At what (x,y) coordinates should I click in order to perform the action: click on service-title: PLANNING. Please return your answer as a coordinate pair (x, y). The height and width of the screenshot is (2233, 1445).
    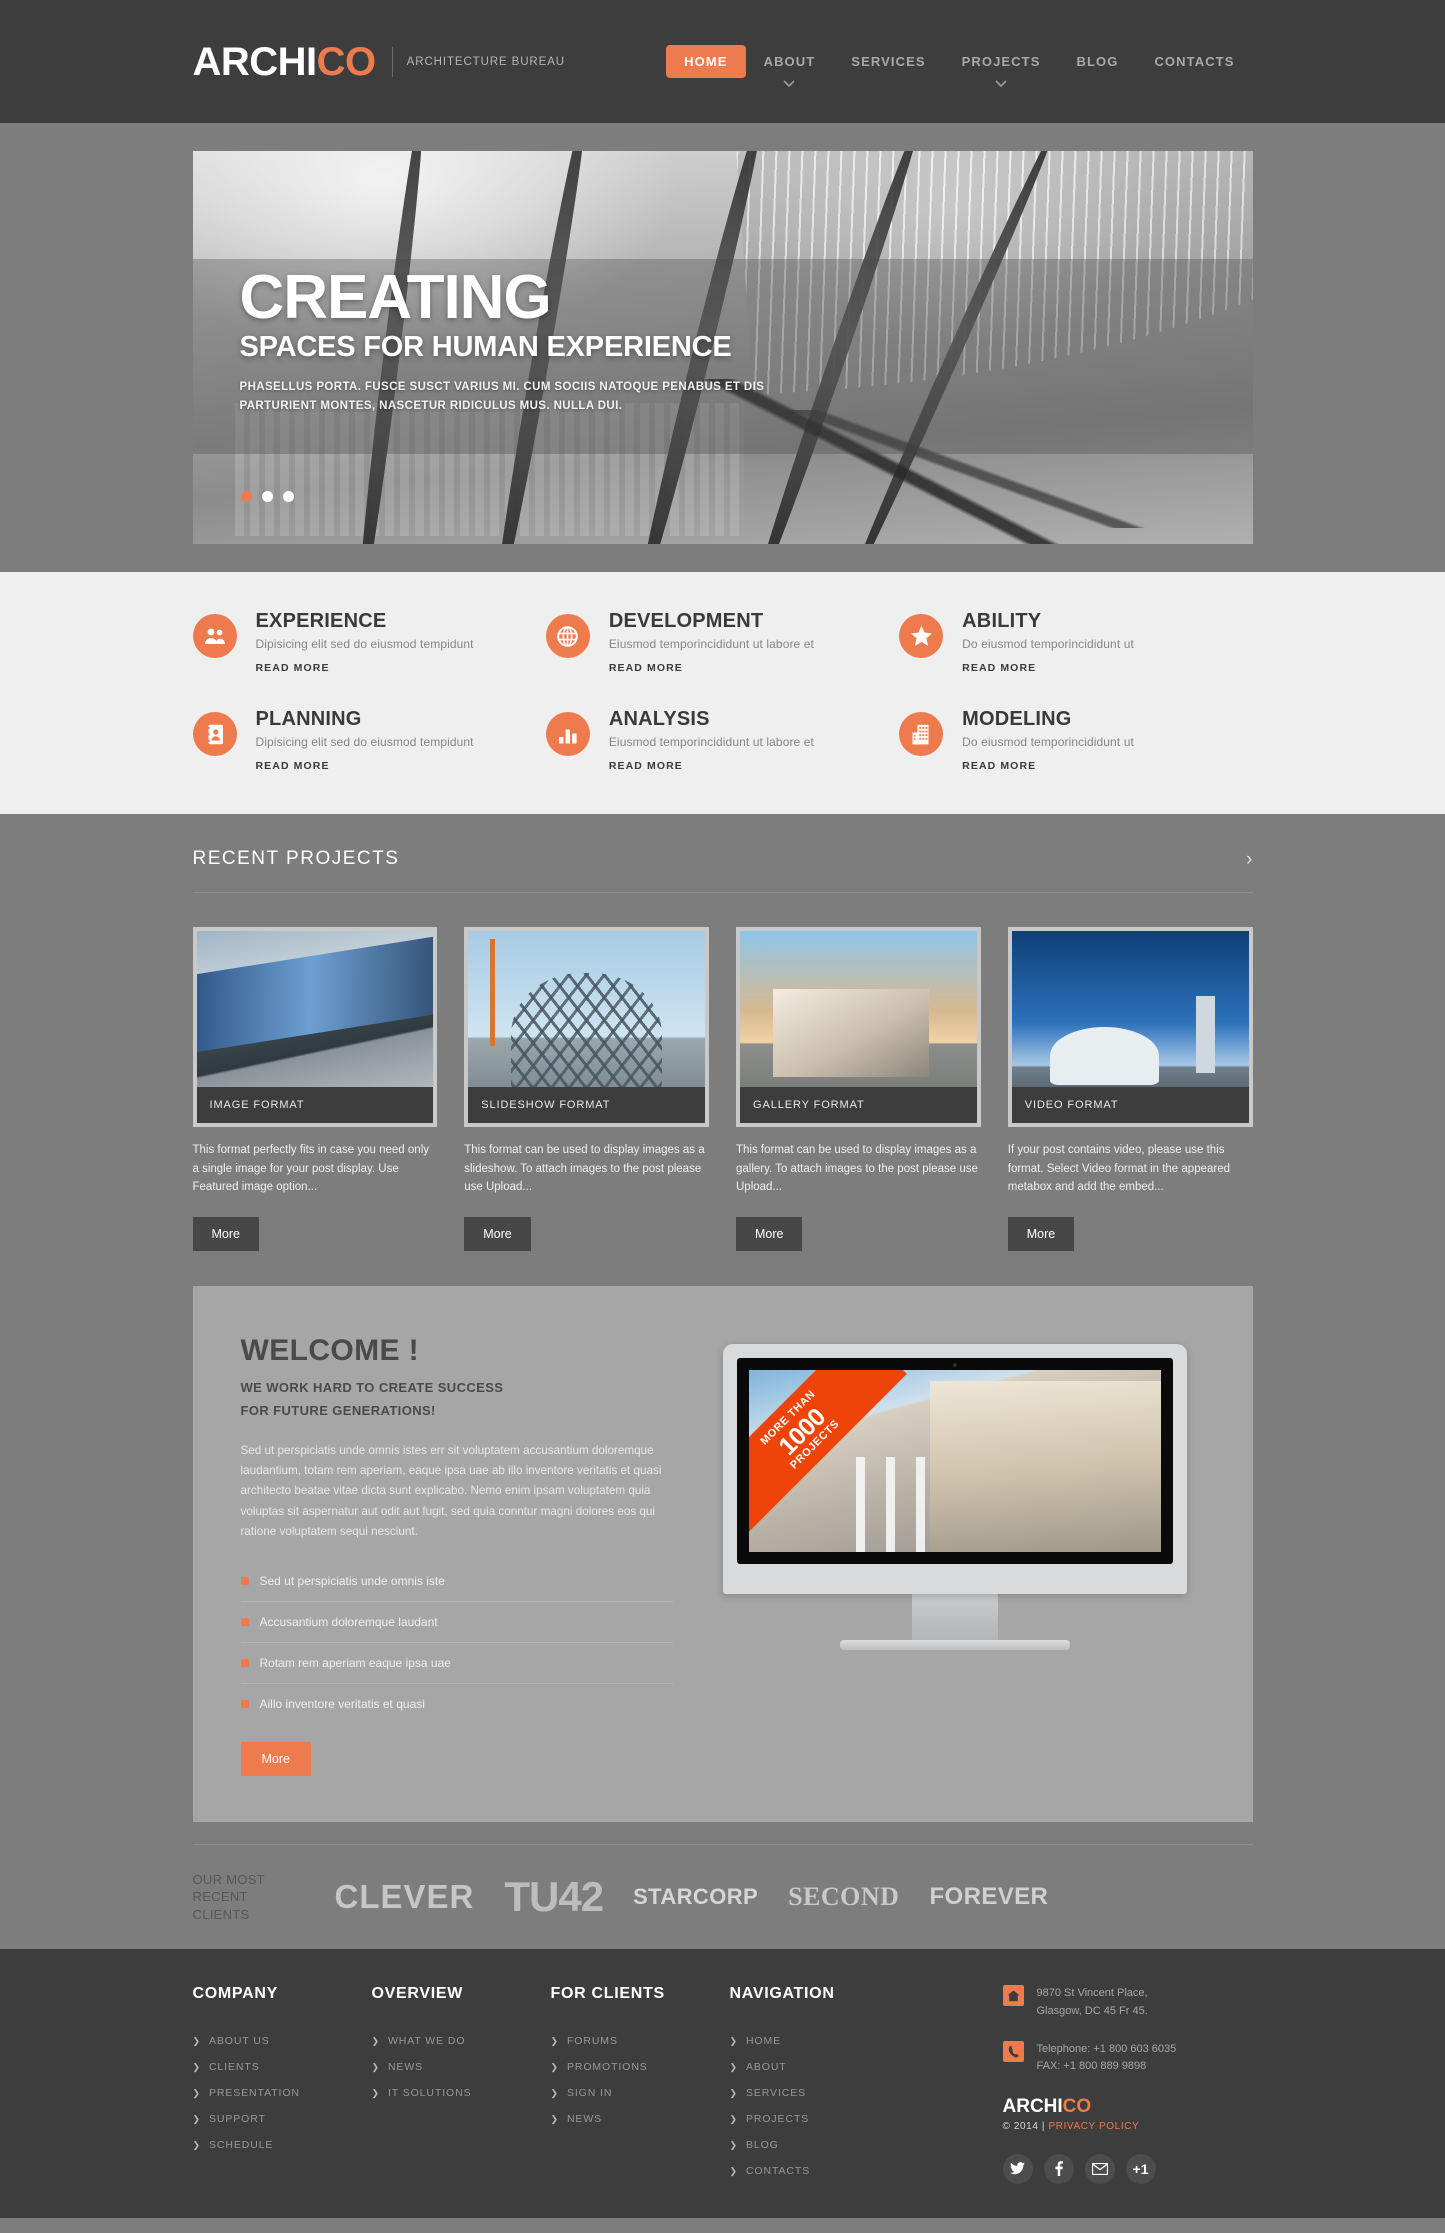
    Looking at the image, I should click on (308, 719).